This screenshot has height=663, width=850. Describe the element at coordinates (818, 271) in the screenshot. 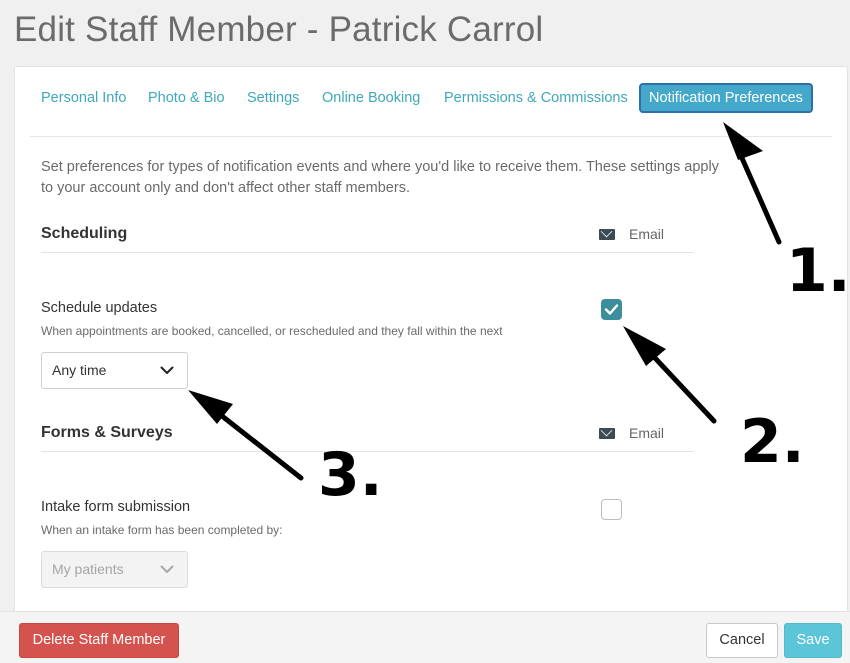

I see `step-1-label: 1.` at that location.